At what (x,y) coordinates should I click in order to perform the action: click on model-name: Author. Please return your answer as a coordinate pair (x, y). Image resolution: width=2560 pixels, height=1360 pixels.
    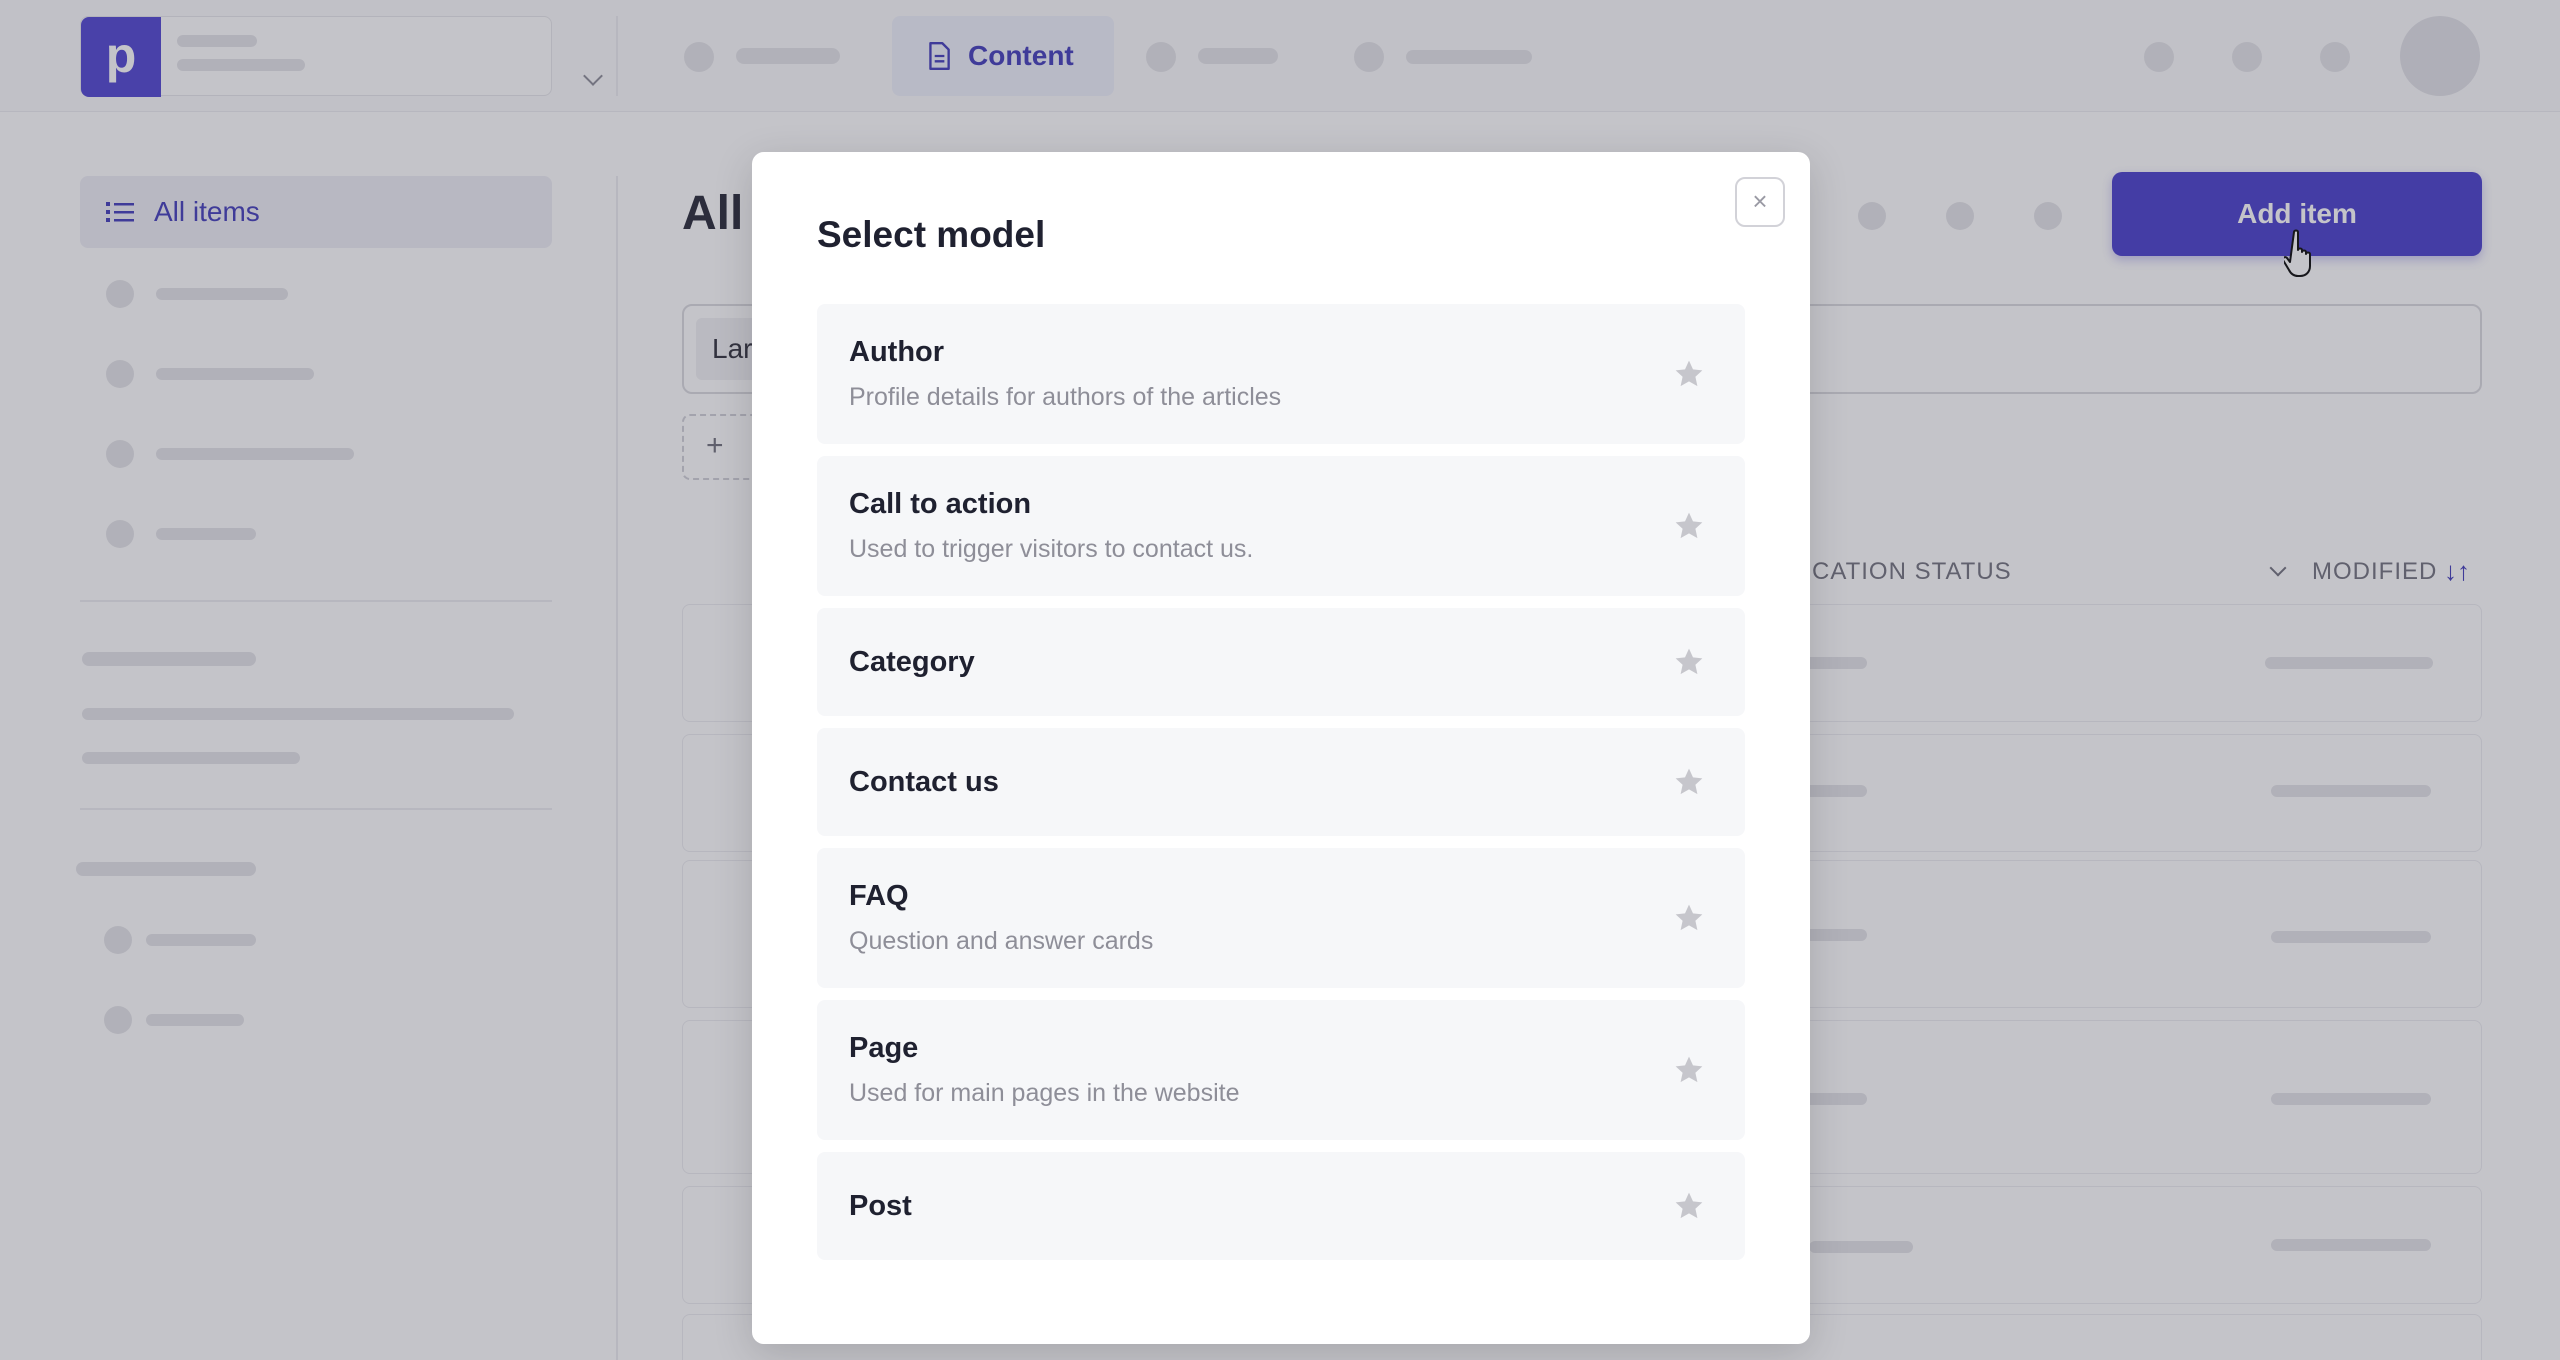
    Looking at the image, I should click on (897, 352).